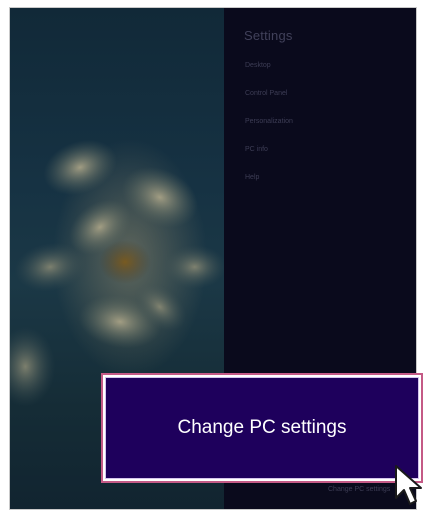  Describe the element at coordinates (408, 485) in the screenshot. I see `mouse-pointer-icon` at that location.